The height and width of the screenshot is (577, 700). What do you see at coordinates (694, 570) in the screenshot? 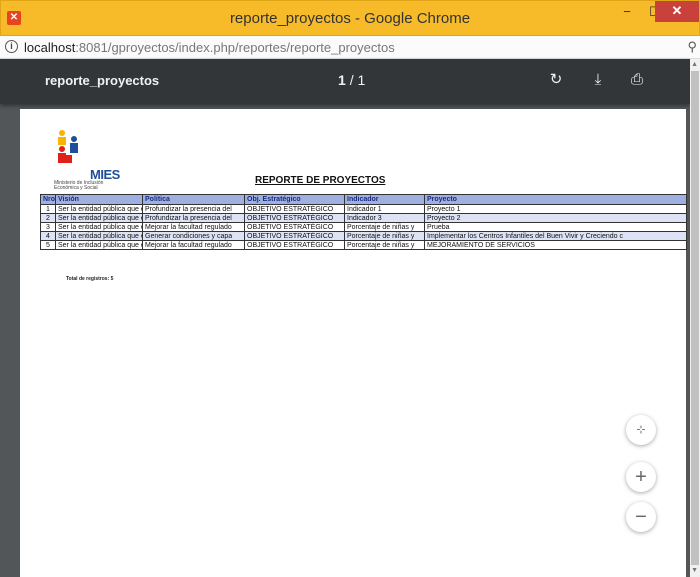
I see `scroll-down-arrow-icon: ▼` at bounding box center [694, 570].